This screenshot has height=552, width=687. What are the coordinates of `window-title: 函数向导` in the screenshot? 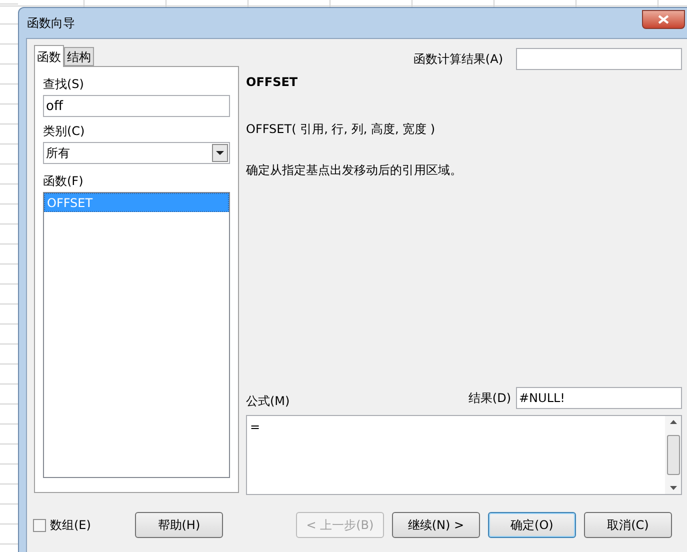 It's located at (51, 23).